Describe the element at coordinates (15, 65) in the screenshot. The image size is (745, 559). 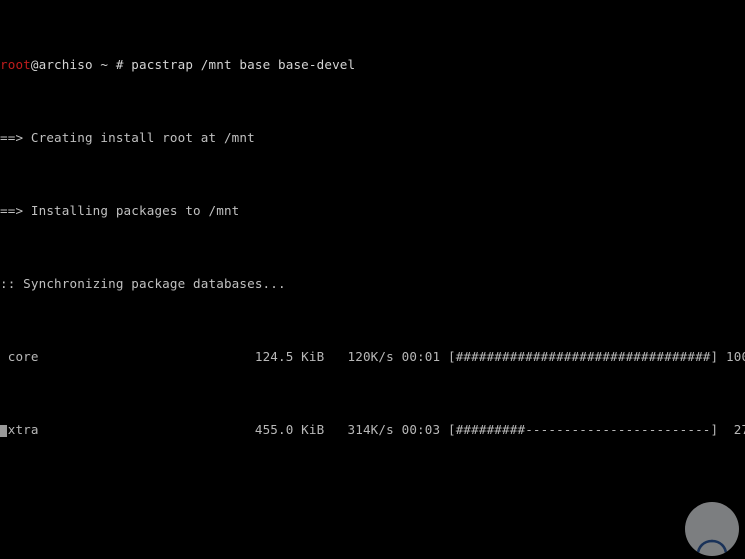
I see `prompt-user: root` at that location.